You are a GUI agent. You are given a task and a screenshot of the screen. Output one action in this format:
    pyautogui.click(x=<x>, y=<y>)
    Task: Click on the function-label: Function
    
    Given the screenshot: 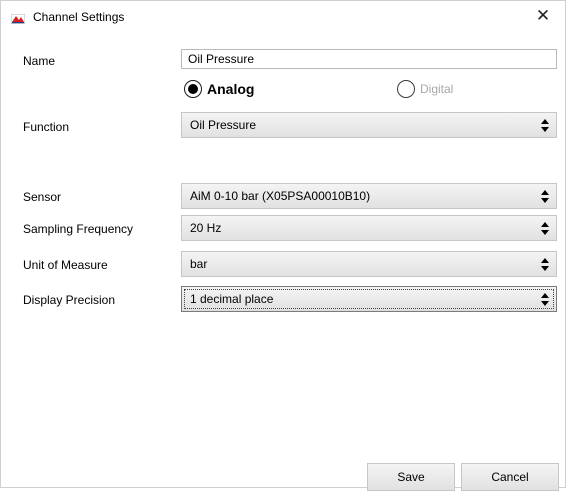 What is the action you would take?
    pyautogui.click(x=46, y=127)
    